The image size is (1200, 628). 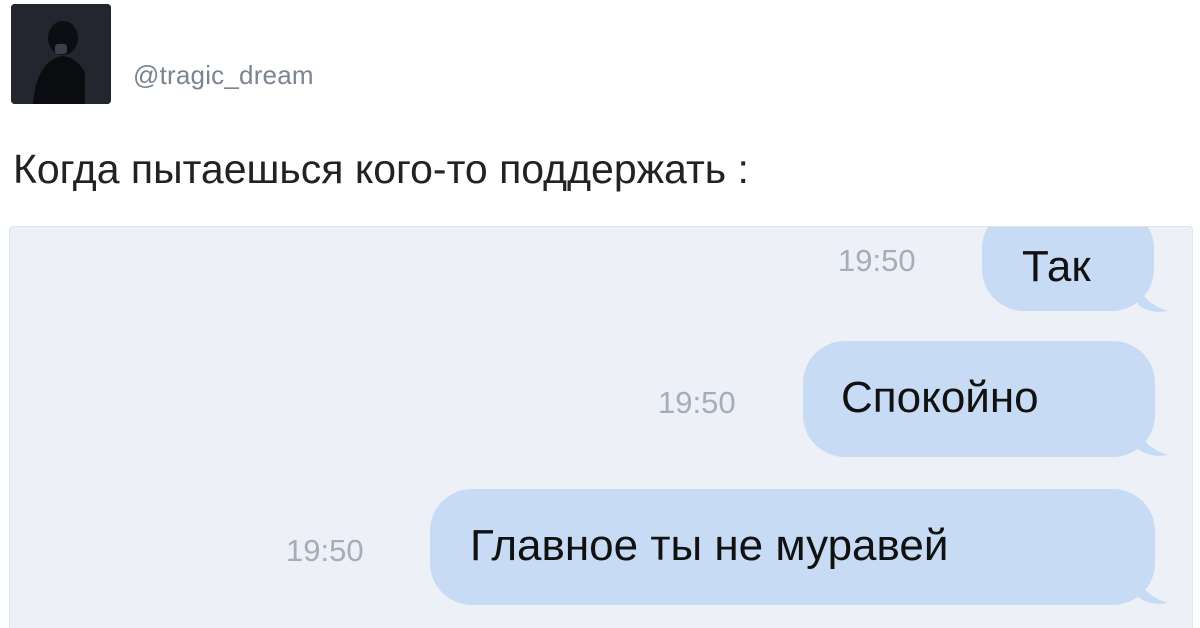 I want to click on message-text: Так, so click(x=1056, y=266).